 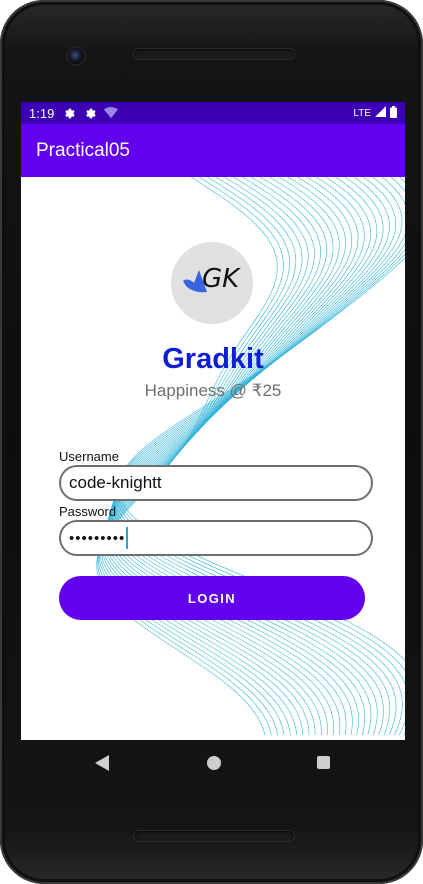 I want to click on status-time: 1:19, so click(x=42, y=113).